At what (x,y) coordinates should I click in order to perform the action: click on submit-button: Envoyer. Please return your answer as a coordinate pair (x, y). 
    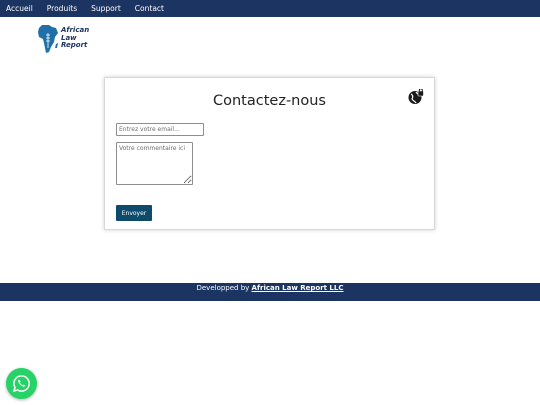
    Looking at the image, I should click on (134, 213).